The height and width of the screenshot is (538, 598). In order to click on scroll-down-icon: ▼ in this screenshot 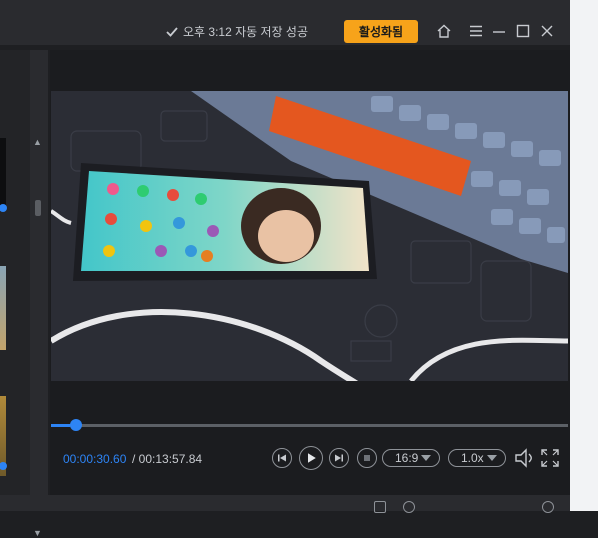, I will do `click(37, 533)`.